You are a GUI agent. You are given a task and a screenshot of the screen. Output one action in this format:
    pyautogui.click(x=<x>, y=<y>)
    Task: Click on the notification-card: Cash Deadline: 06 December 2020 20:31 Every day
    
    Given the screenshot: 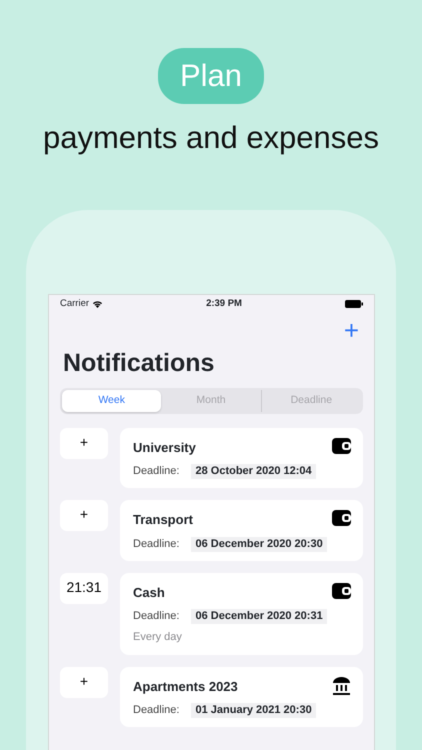 What is the action you would take?
    pyautogui.click(x=241, y=613)
    